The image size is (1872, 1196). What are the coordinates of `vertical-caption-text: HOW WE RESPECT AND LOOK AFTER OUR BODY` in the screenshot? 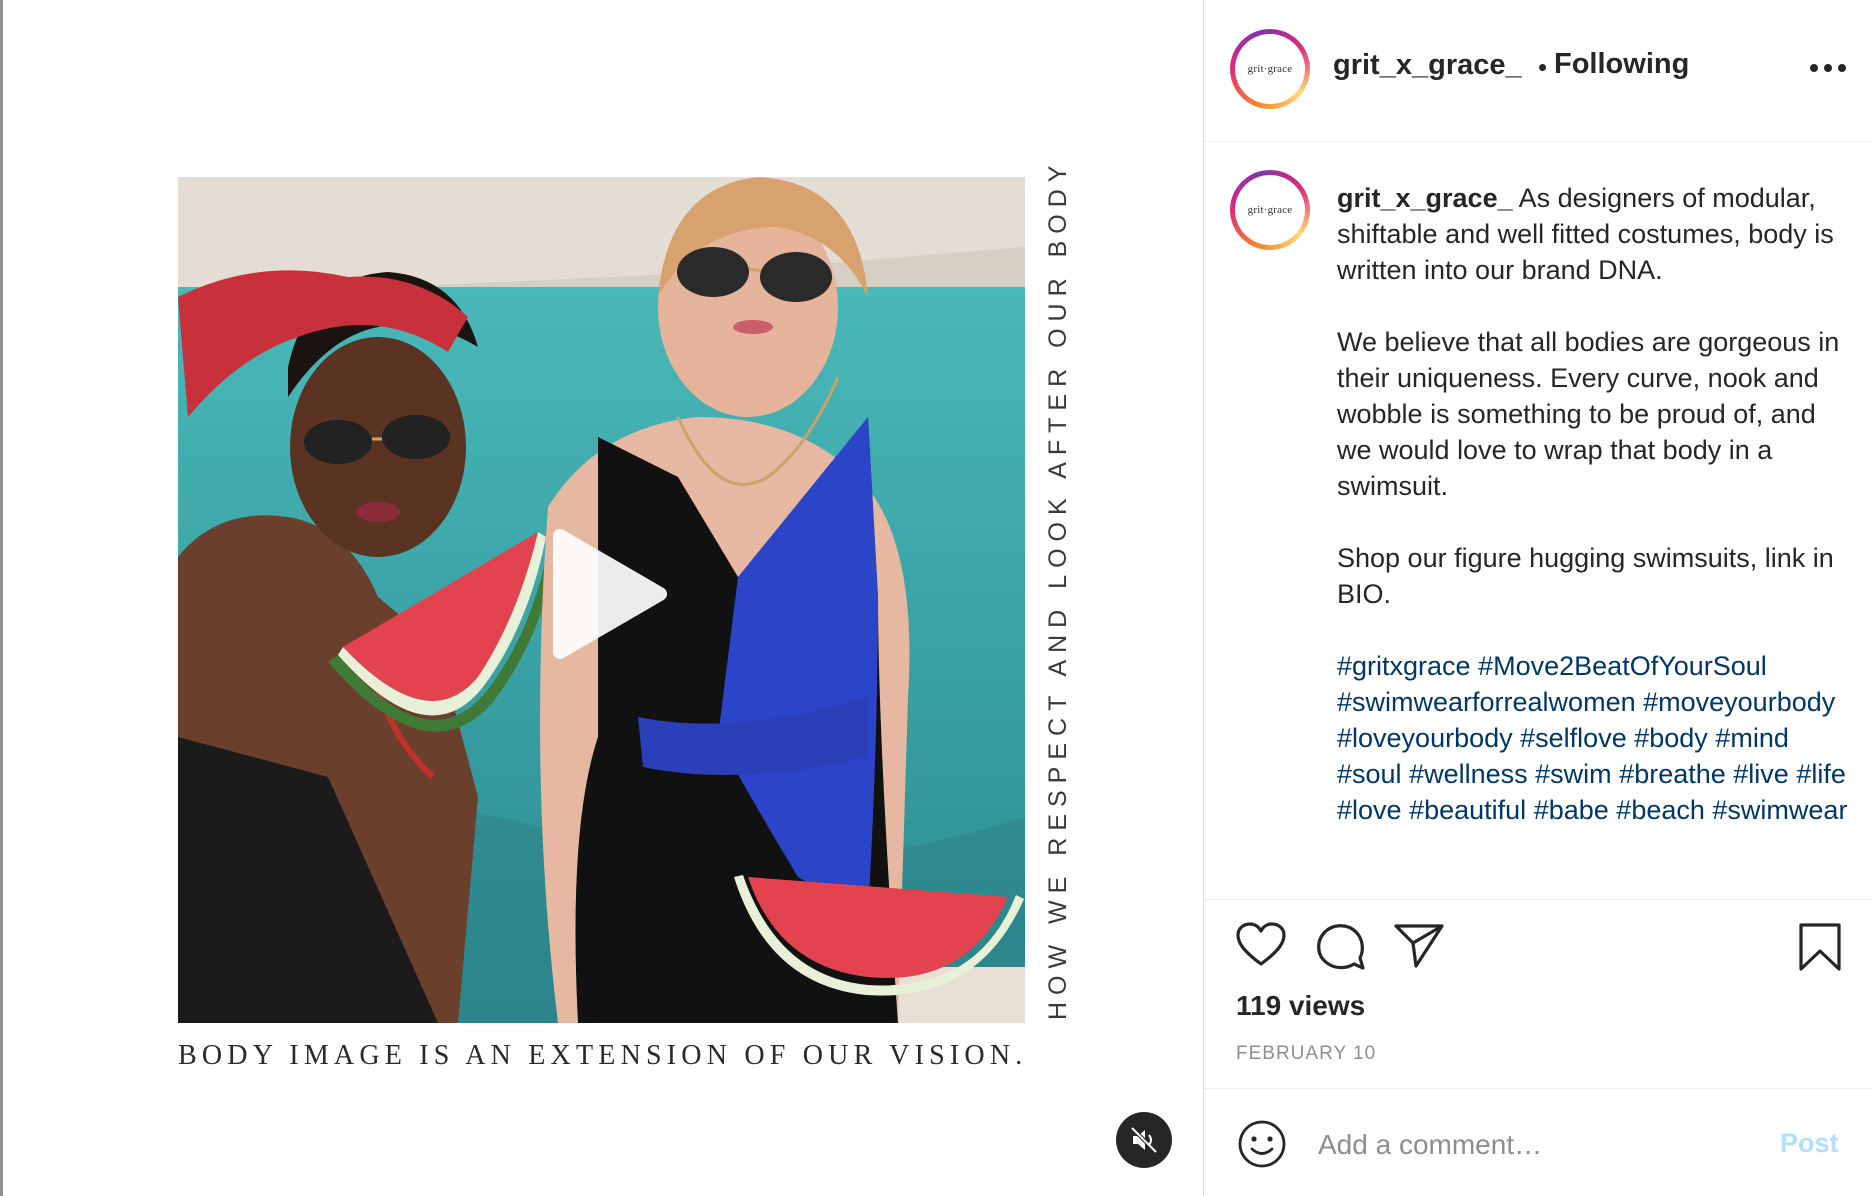 It's located at (1058, 589).